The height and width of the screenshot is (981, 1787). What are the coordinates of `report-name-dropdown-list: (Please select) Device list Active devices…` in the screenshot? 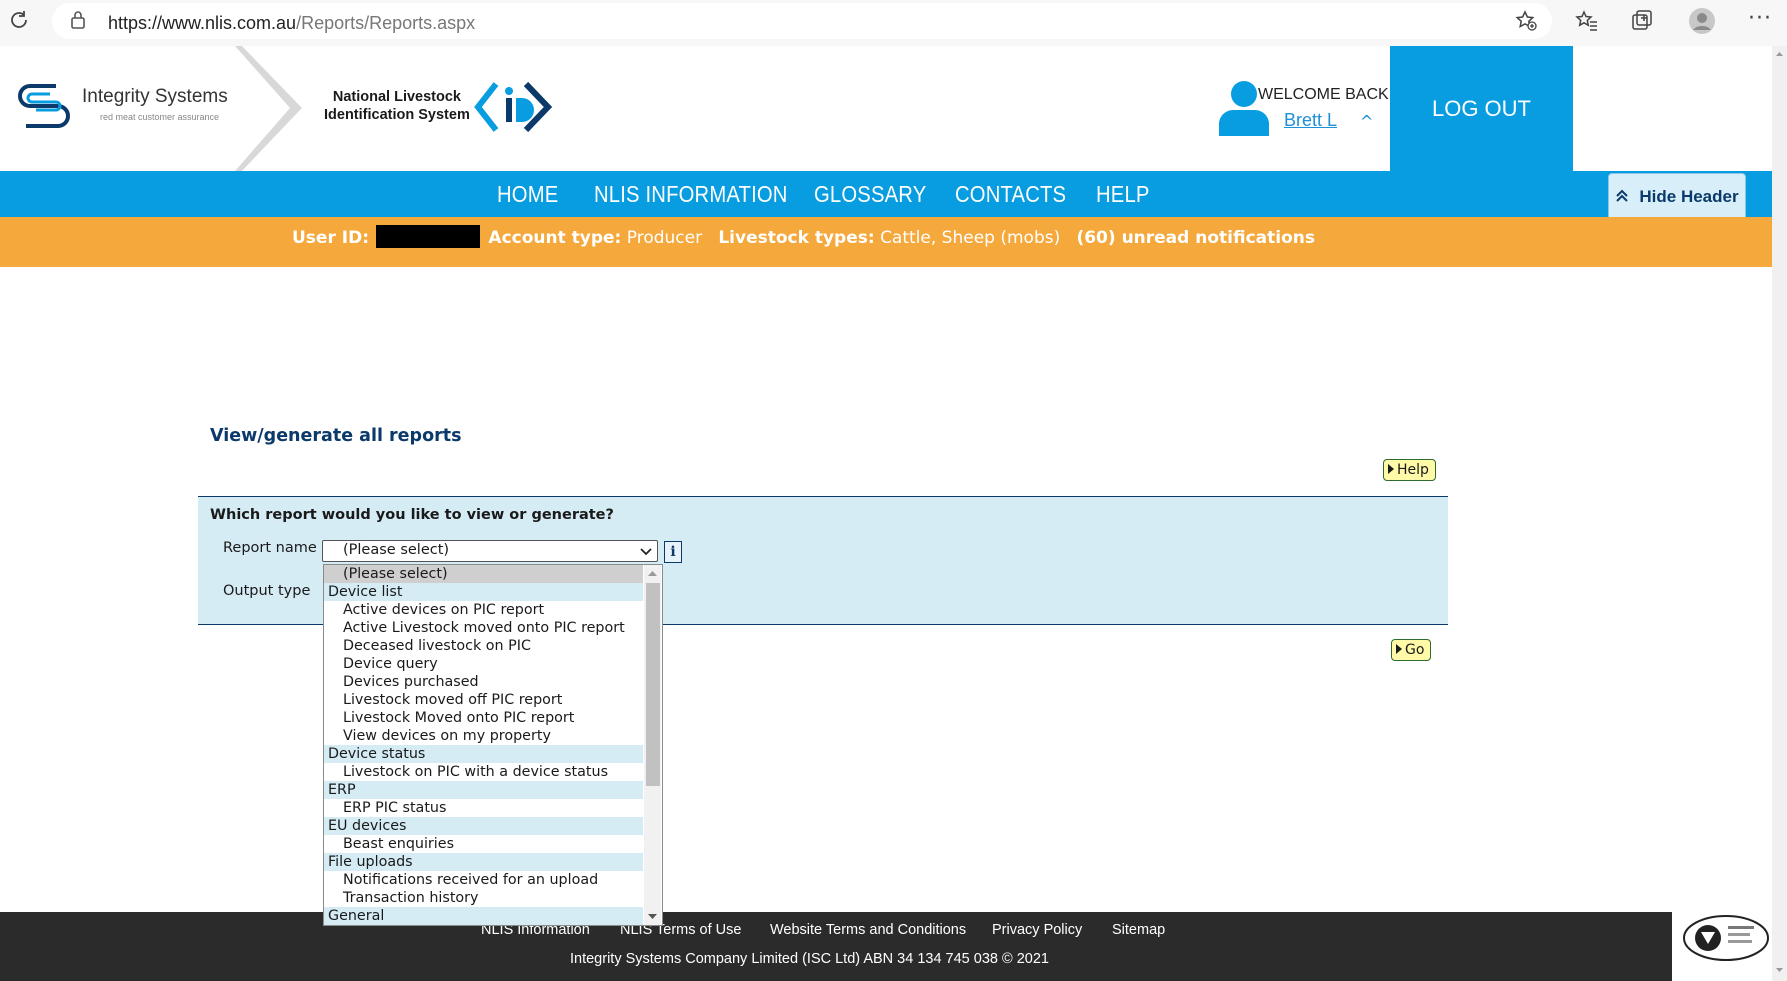 It's located at (493, 745).